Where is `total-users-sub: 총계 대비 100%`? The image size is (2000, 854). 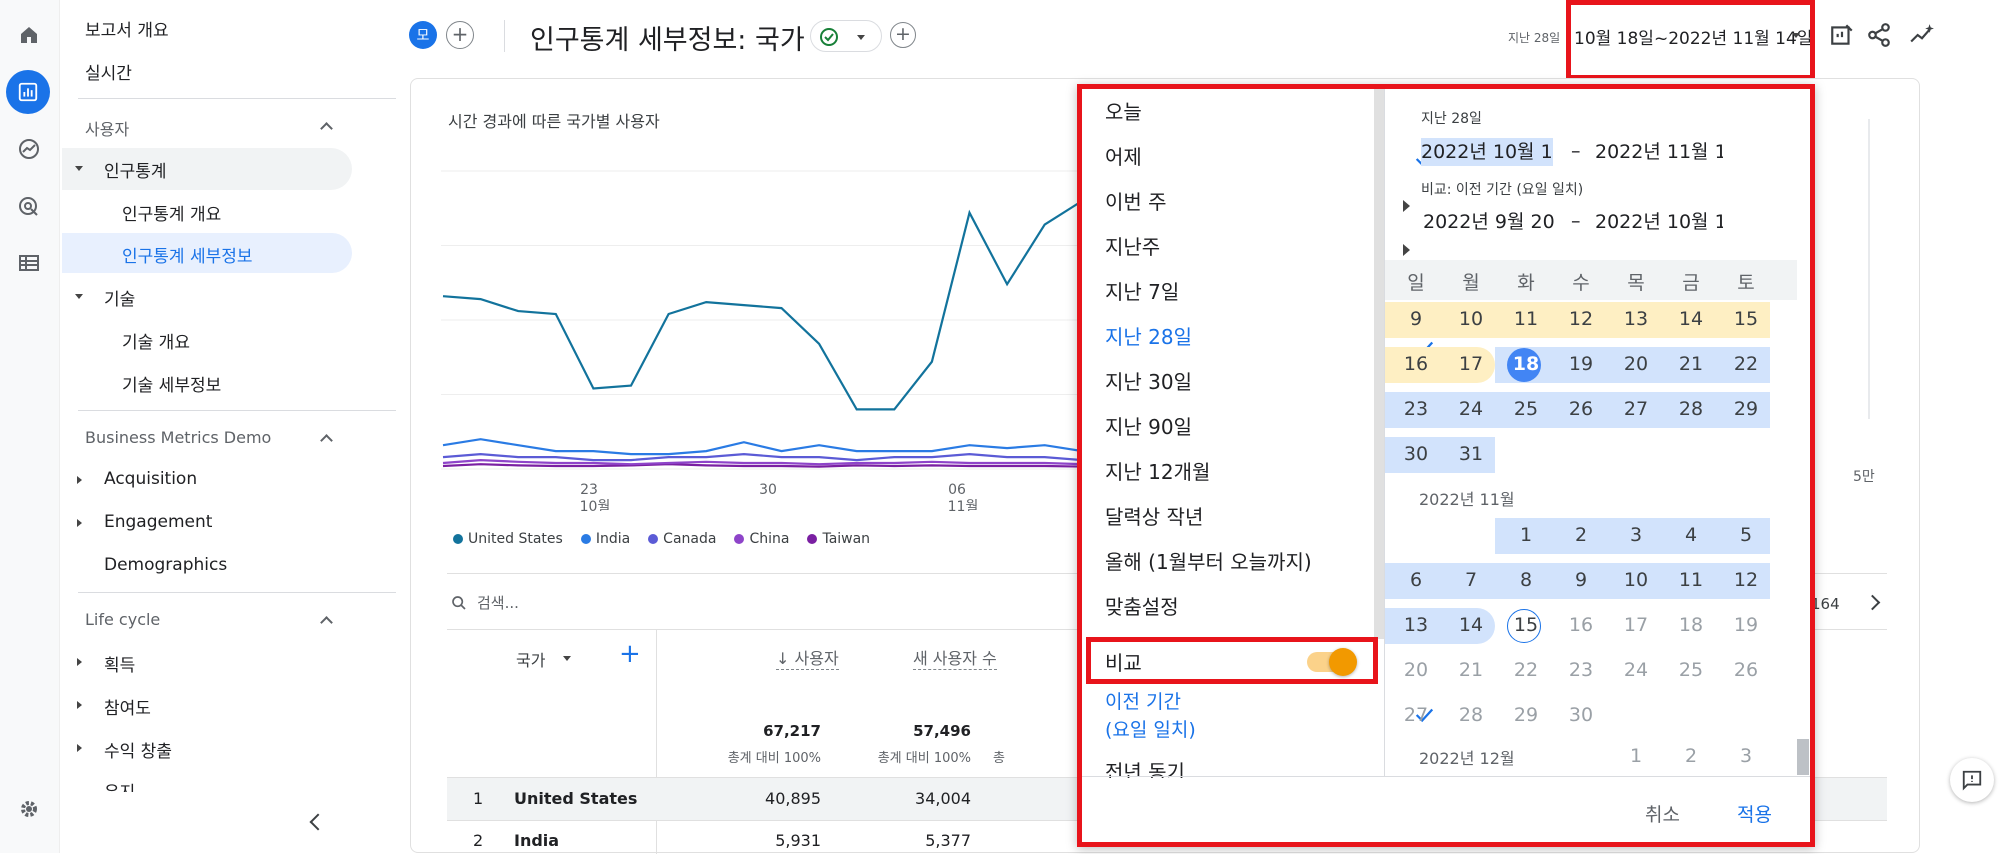
total-users-sub: 총계 대비 100% is located at coordinates (774, 758).